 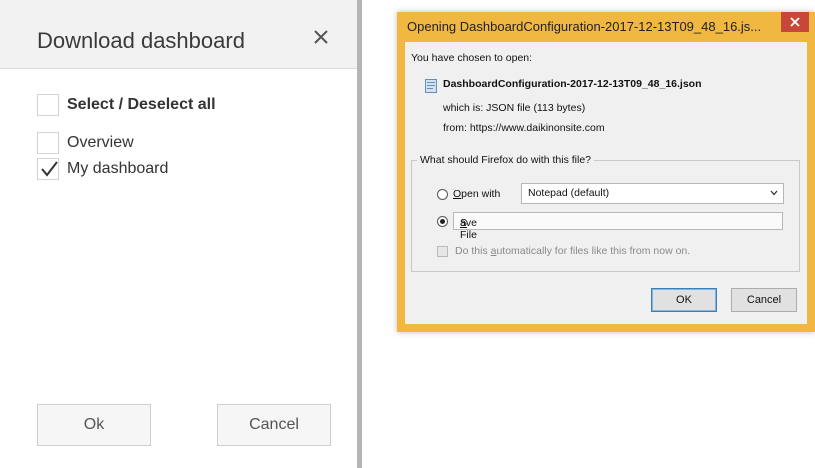 What do you see at coordinates (514, 108) in the screenshot?
I see `file-type: which is: JSON file (113 bytes)` at bounding box center [514, 108].